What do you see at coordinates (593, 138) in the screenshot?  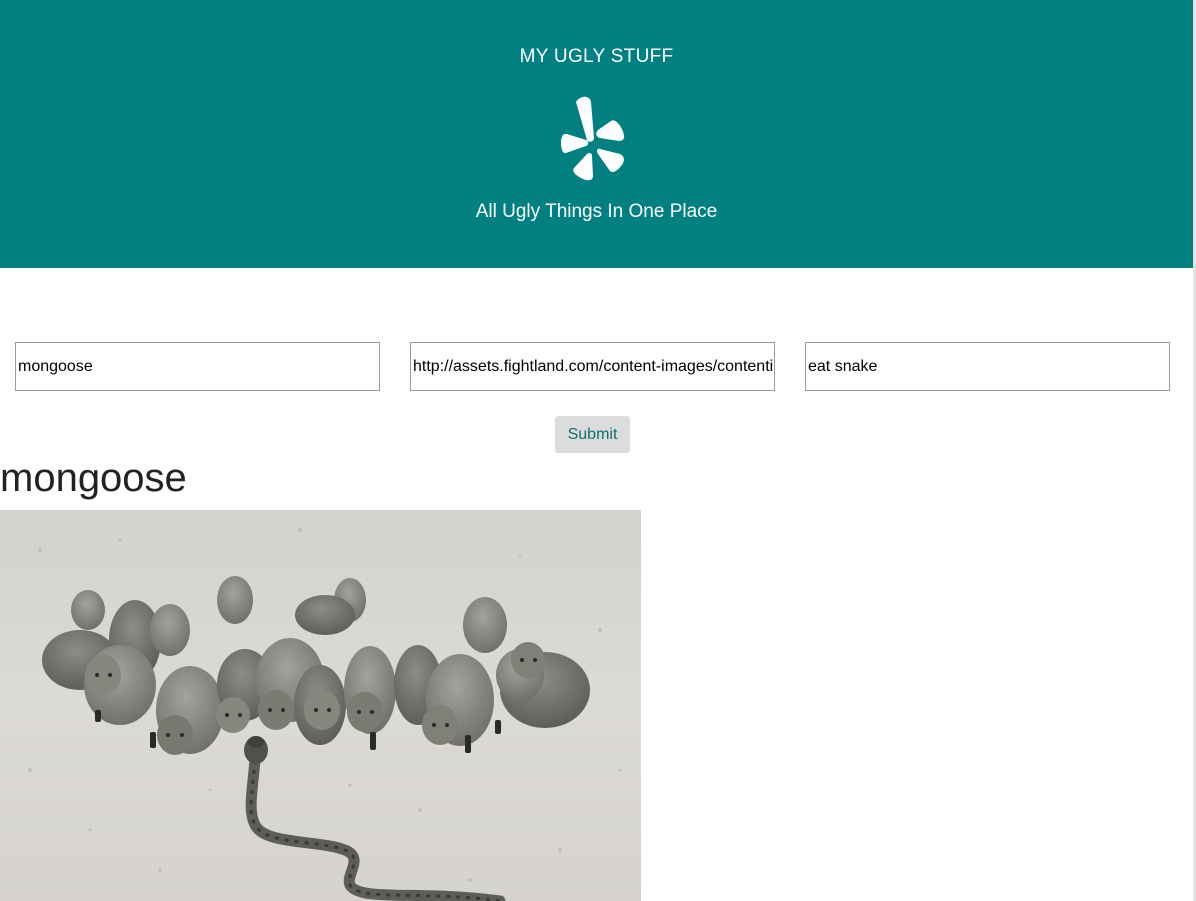 I see `burst-logo-icon` at bounding box center [593, 138].